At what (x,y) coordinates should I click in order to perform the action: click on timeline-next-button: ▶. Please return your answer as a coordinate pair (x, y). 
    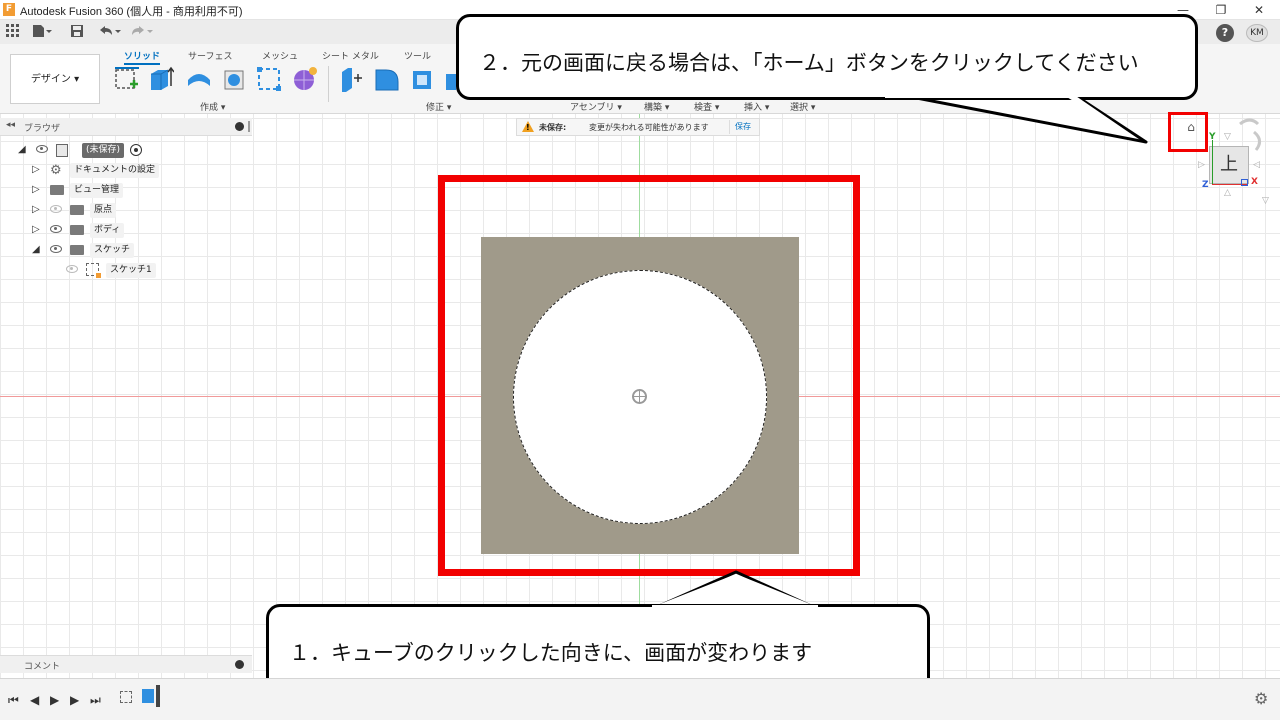
    Looking at the image, I should click on (74, 700).